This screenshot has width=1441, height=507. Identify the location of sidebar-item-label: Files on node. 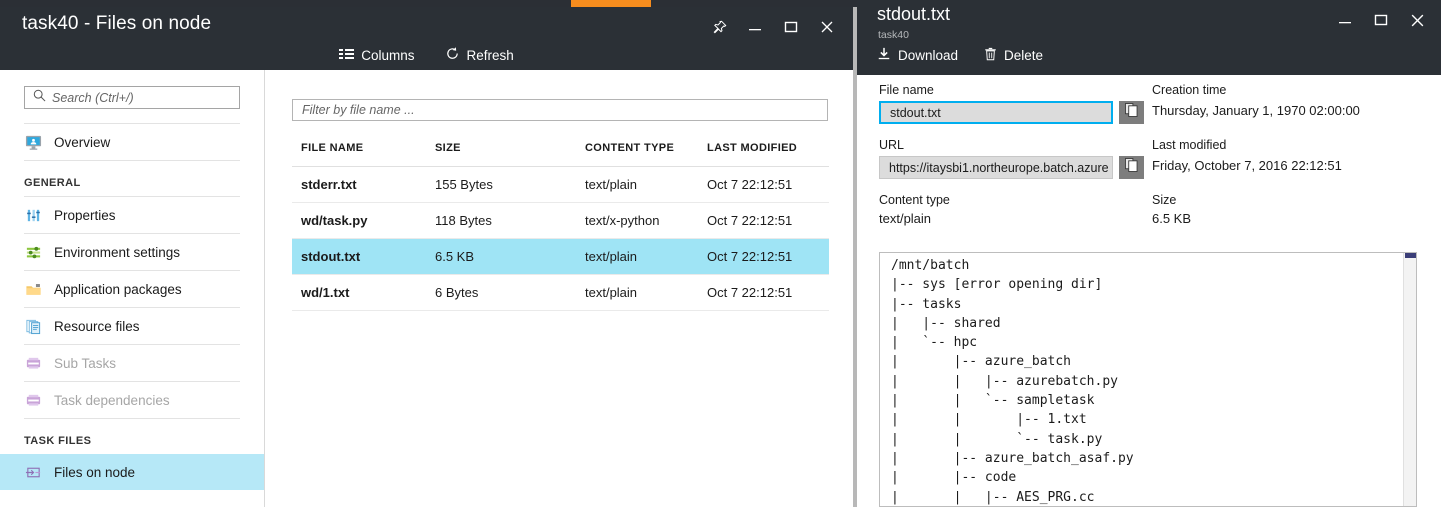
(95, 472).